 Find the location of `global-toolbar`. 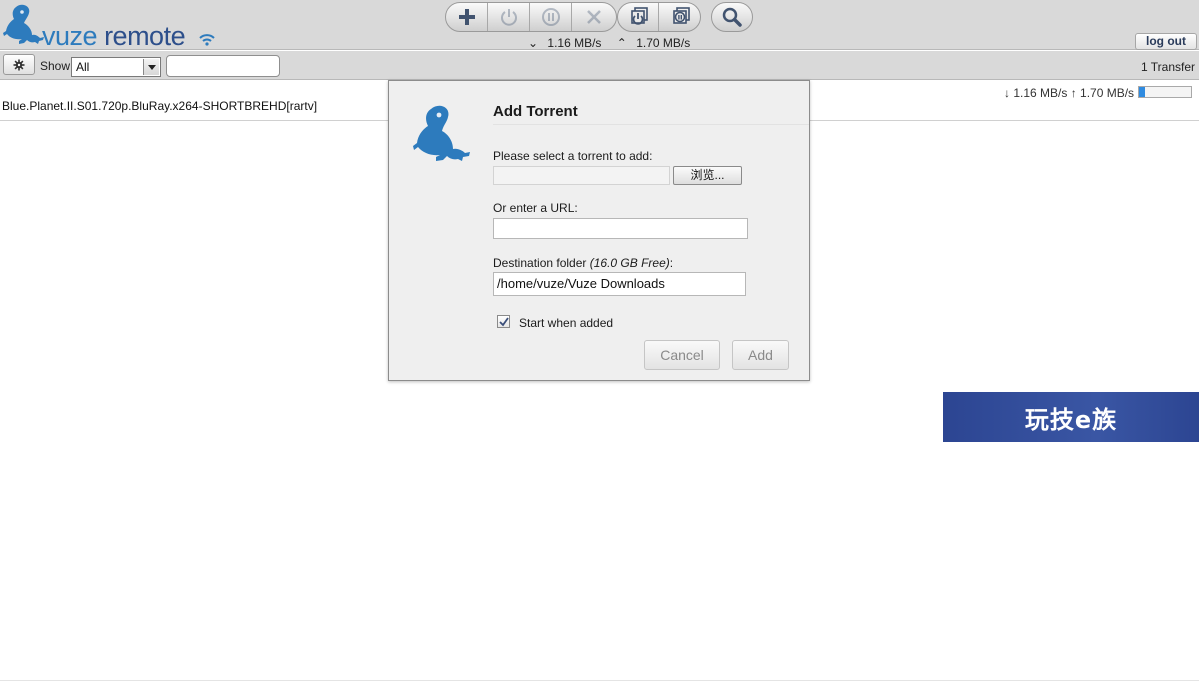

global-toolbar is located at coordinates (659, 17).